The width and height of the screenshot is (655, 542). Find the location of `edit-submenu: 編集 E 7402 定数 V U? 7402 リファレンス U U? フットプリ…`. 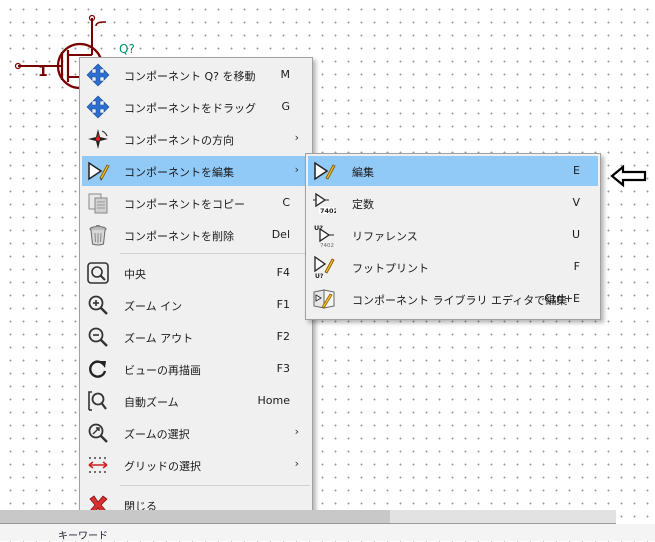

edit-submenu: 編集 E 7402 定数 V U? 7402 リファレンス U U? フットプリ… is located at coordinates (453, 236).